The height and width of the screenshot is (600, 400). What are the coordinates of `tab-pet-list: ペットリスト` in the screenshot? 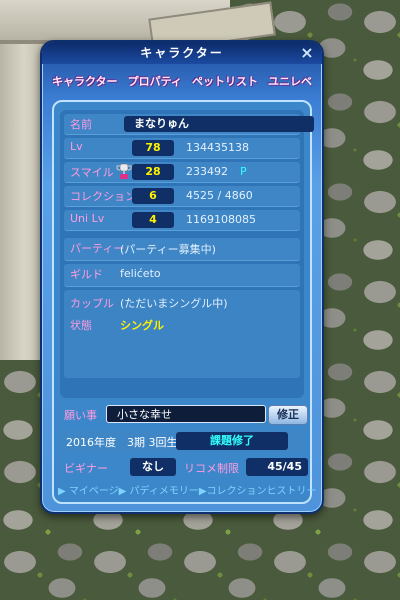 It's located at (225, 81).